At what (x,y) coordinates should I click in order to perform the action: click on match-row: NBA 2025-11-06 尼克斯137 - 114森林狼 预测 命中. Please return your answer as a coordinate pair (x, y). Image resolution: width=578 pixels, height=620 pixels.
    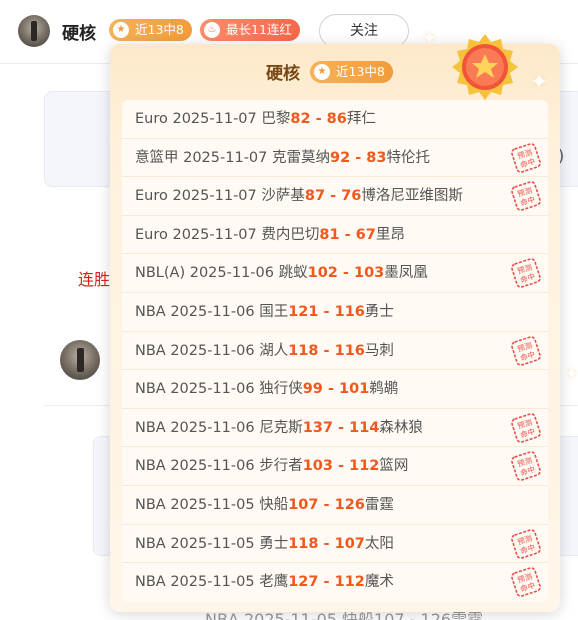
    Looking at the image, I should click on (335, 428).